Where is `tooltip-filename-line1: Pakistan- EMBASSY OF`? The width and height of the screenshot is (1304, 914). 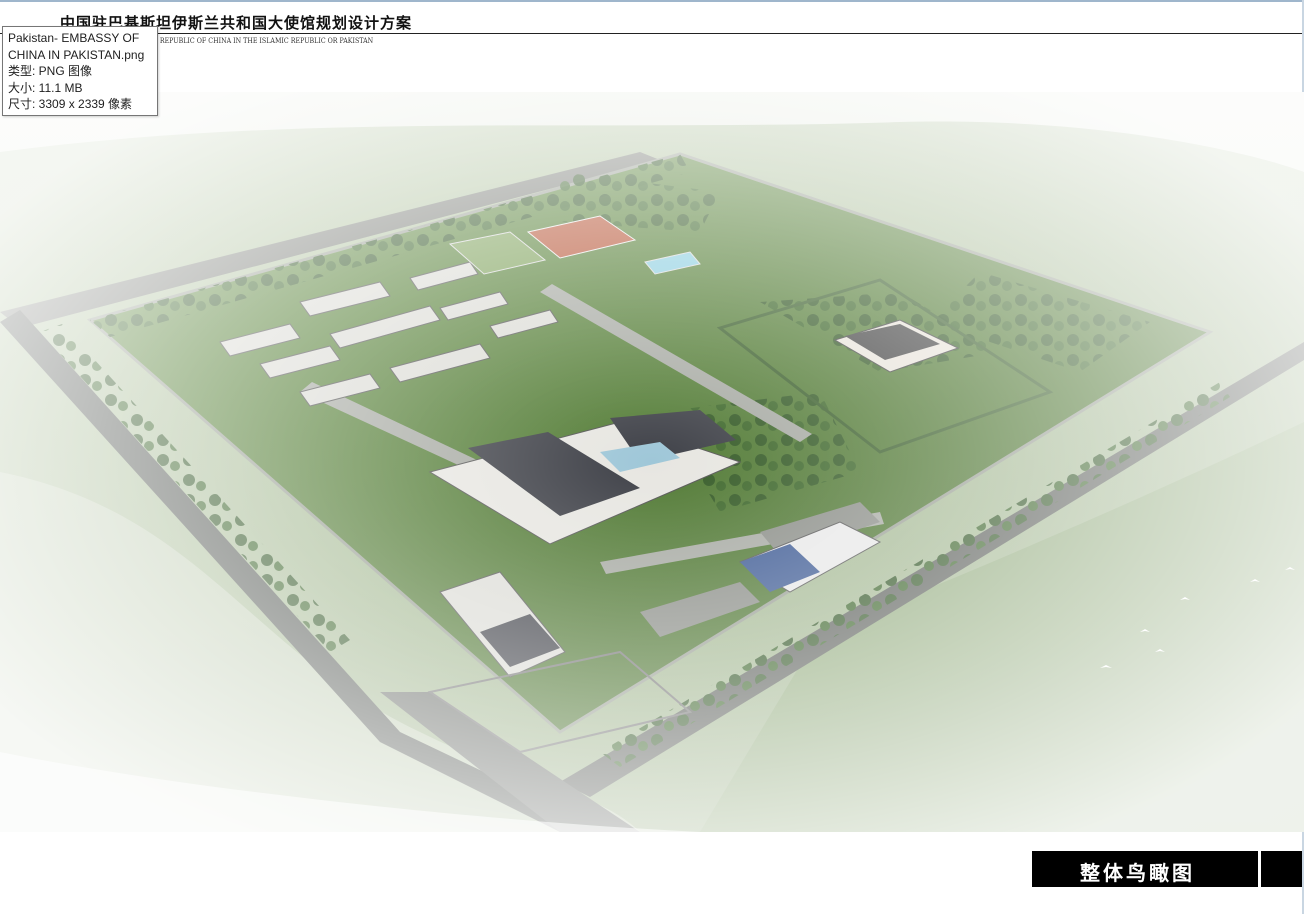
tooltip-filename-line1: Pakistan- EMBASSY OF is located at coordinates (74, 38).